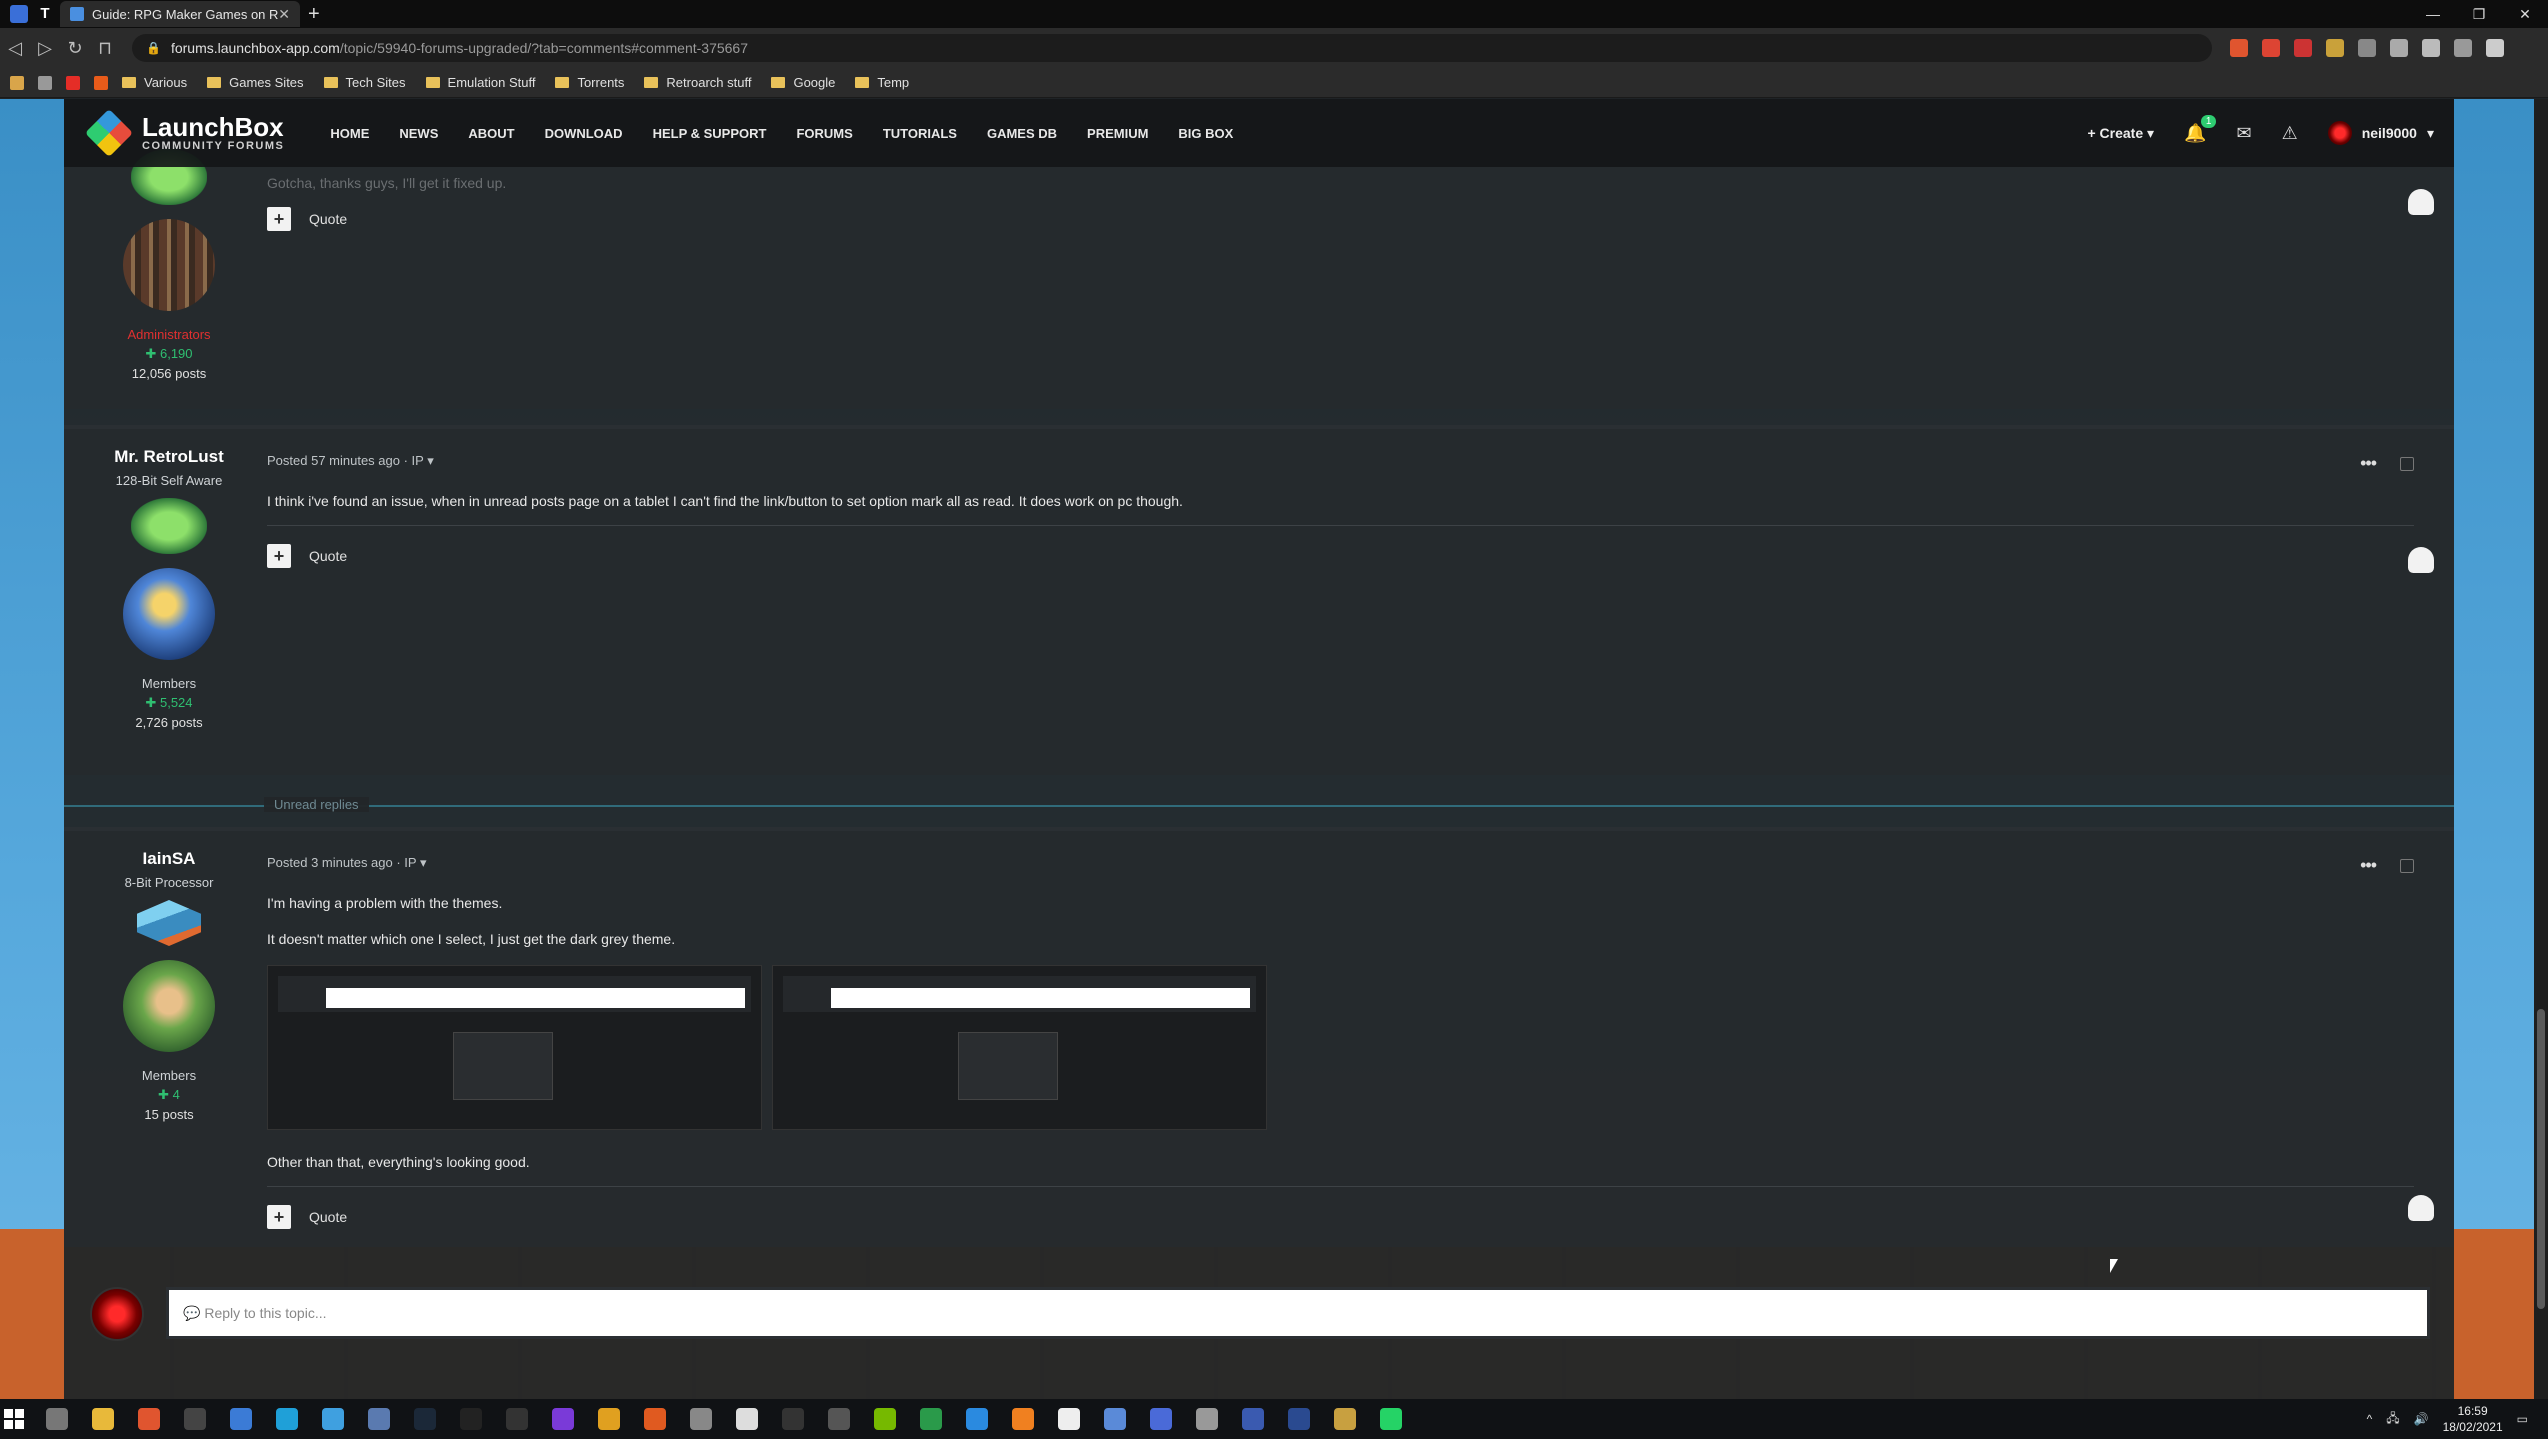 This screenshot has height=1439, width=2548. I want to click on nvidia-icon, so click(885, 1419).